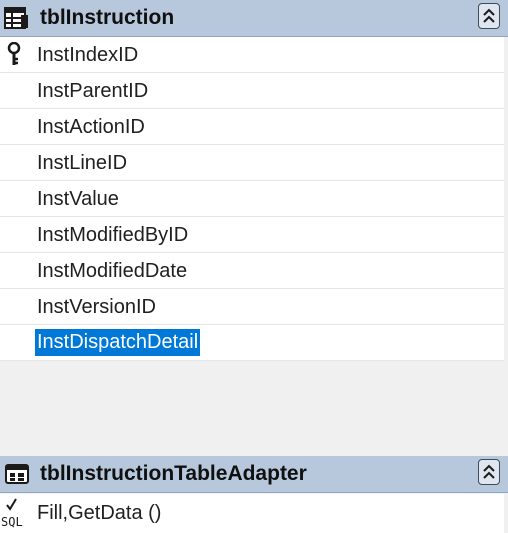  I want to click on sql-query-icon: SQL, so click(12, 513).